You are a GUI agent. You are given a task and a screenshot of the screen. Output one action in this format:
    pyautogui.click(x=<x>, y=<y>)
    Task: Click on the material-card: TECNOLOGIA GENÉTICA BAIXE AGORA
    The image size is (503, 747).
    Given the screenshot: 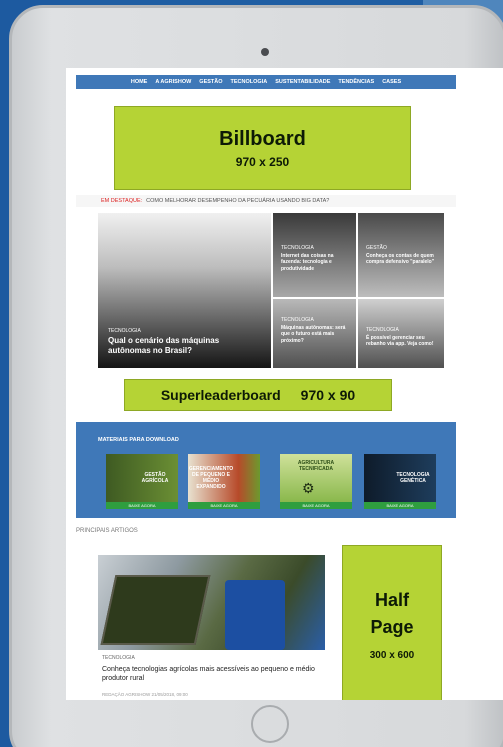 What is the action you would take?
    pyautogui.click(x=400, y=482)
    